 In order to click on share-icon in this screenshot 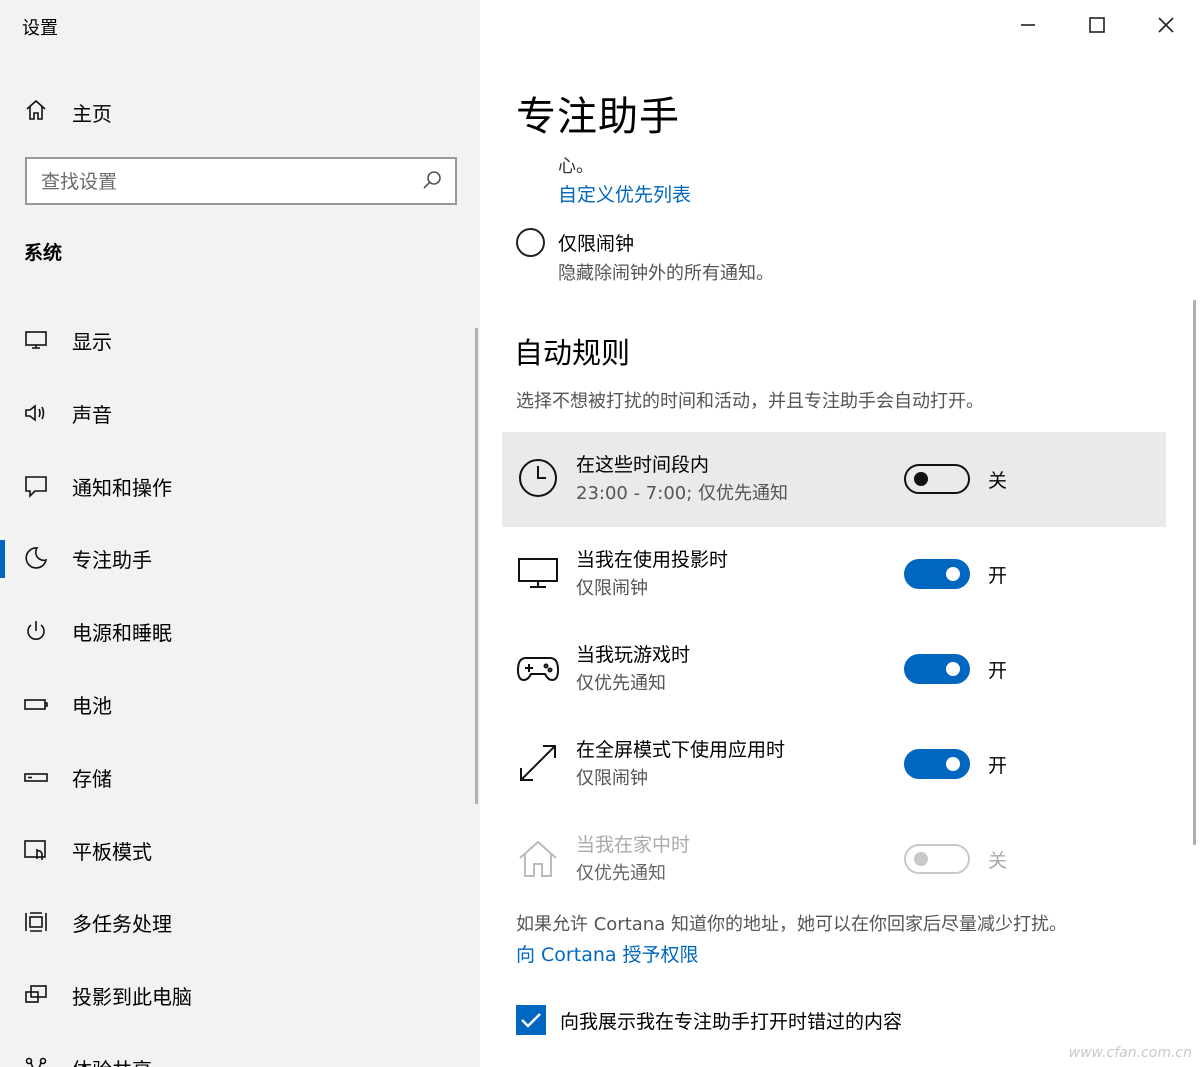, I will do `click(36, 1060)`.